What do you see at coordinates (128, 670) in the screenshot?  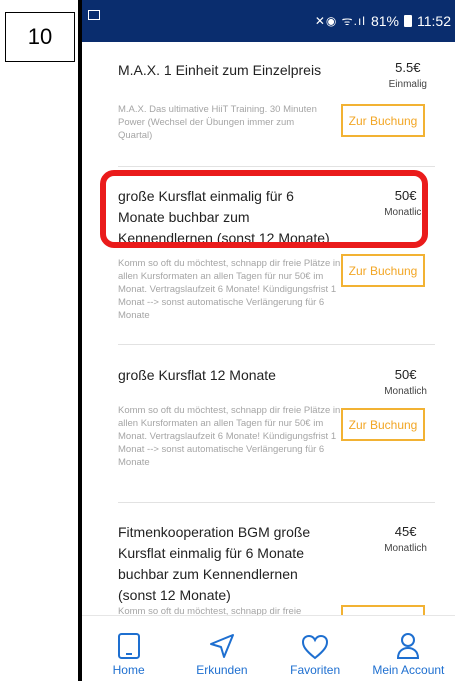 I see `tab-label: Home` at bounding box center [128, 670].